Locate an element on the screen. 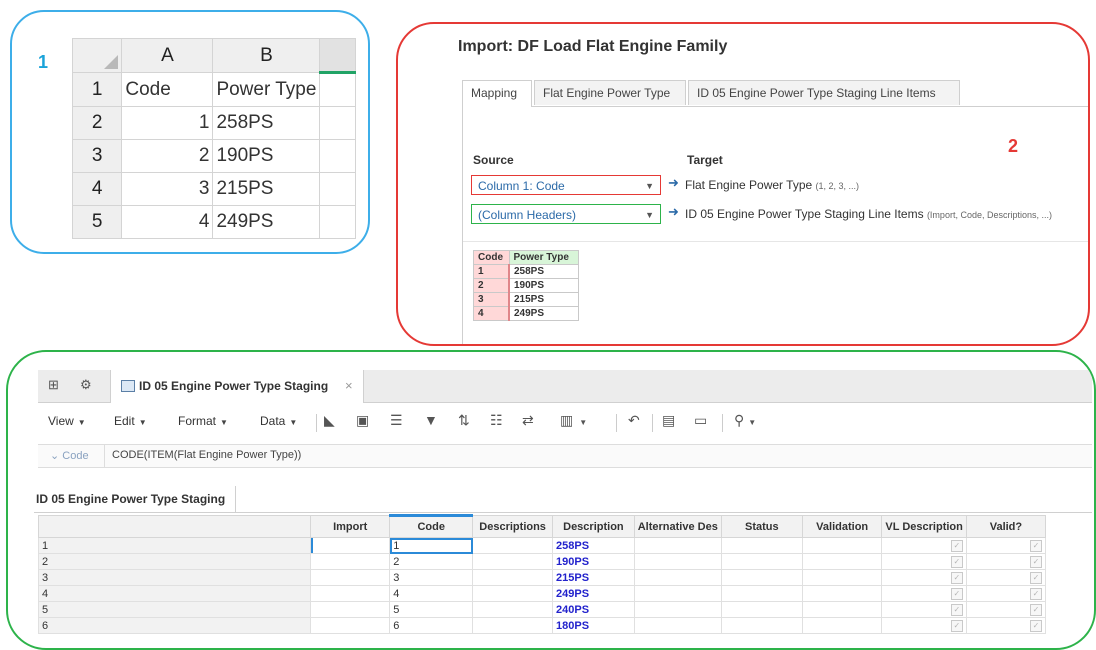  description-cell: 190PS is located at coordinates (593, 561).